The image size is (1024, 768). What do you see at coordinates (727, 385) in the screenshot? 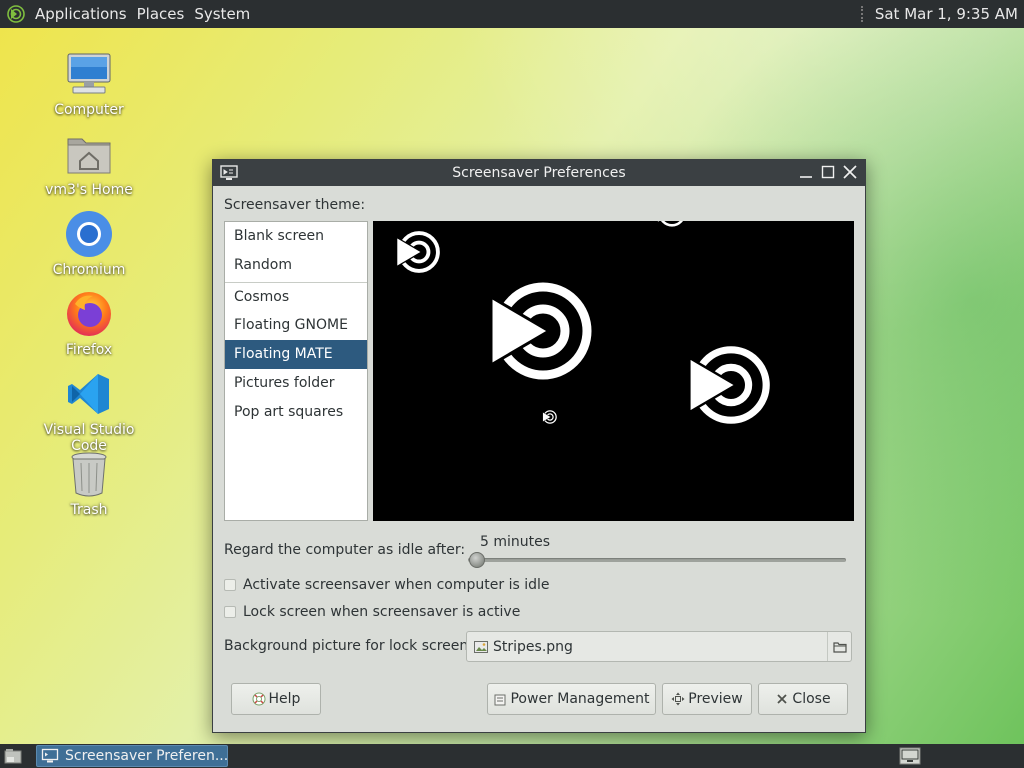
I see `mate-logo-right` at bounding box center [727, 385].